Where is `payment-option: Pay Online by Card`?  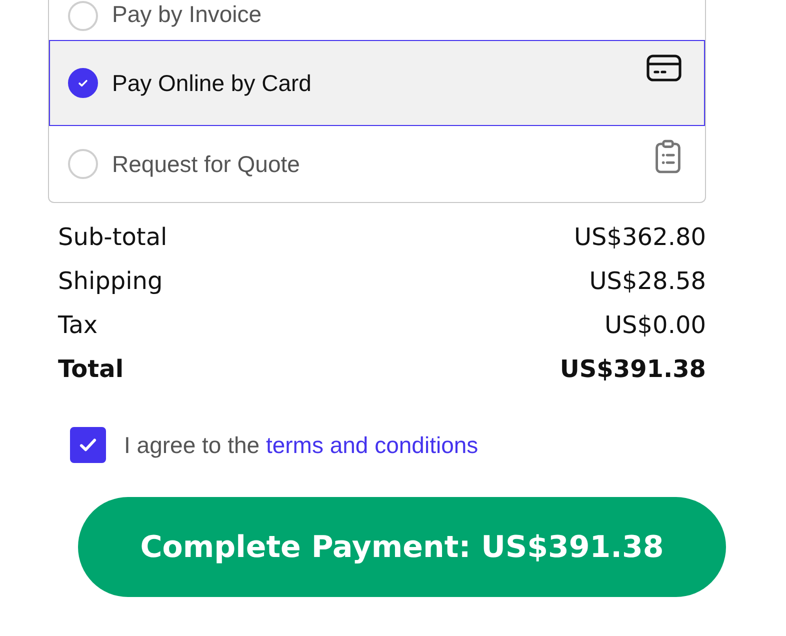
payment-option: Pay Online by Card is located at coordinates (377, 83).